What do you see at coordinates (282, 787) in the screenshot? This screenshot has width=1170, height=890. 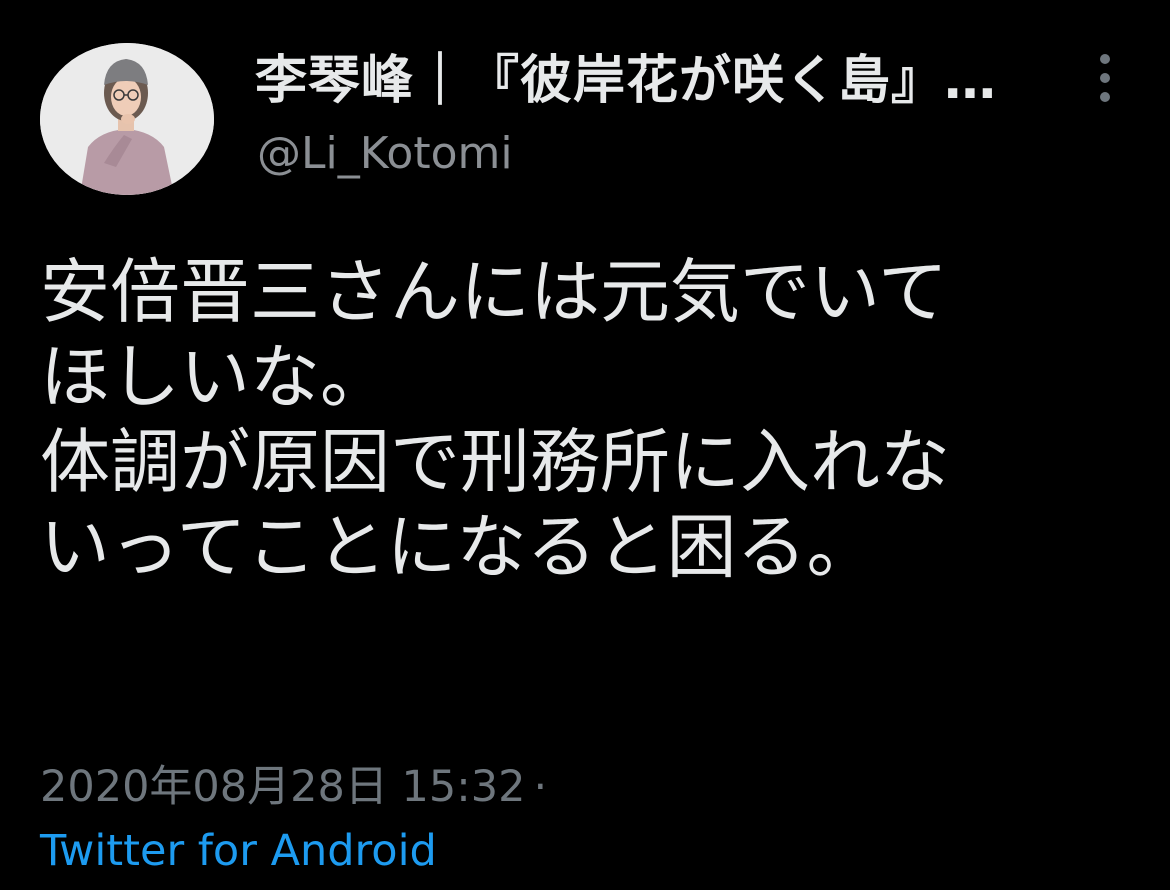 I see `tweet-timestamp: 2020年08月28日 15:32` at bounding box center [282, 787].